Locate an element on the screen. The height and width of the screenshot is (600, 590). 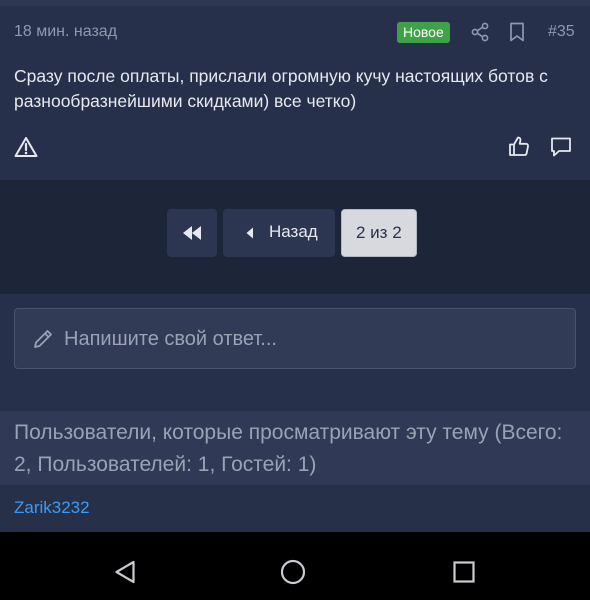
like-icon is located at coordinates (519, 146).